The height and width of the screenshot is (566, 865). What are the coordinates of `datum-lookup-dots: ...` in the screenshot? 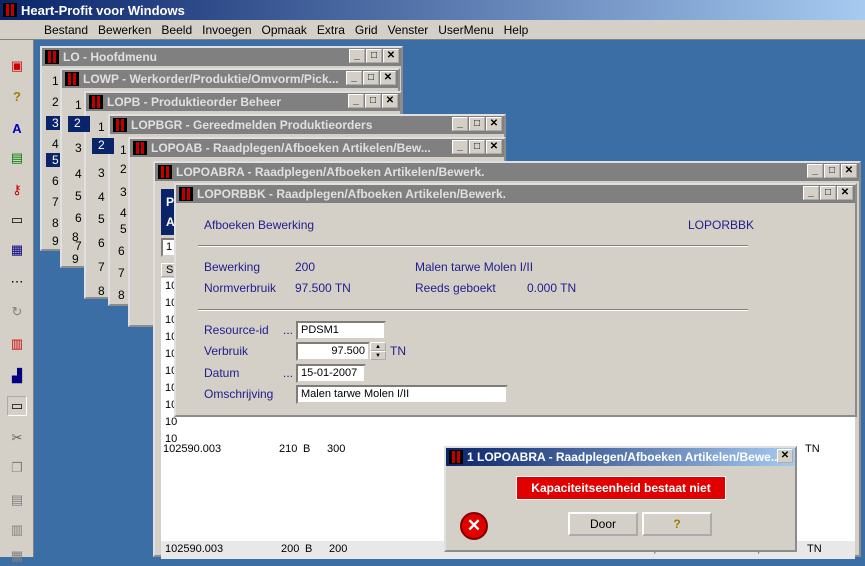 It's located at (288, 373).